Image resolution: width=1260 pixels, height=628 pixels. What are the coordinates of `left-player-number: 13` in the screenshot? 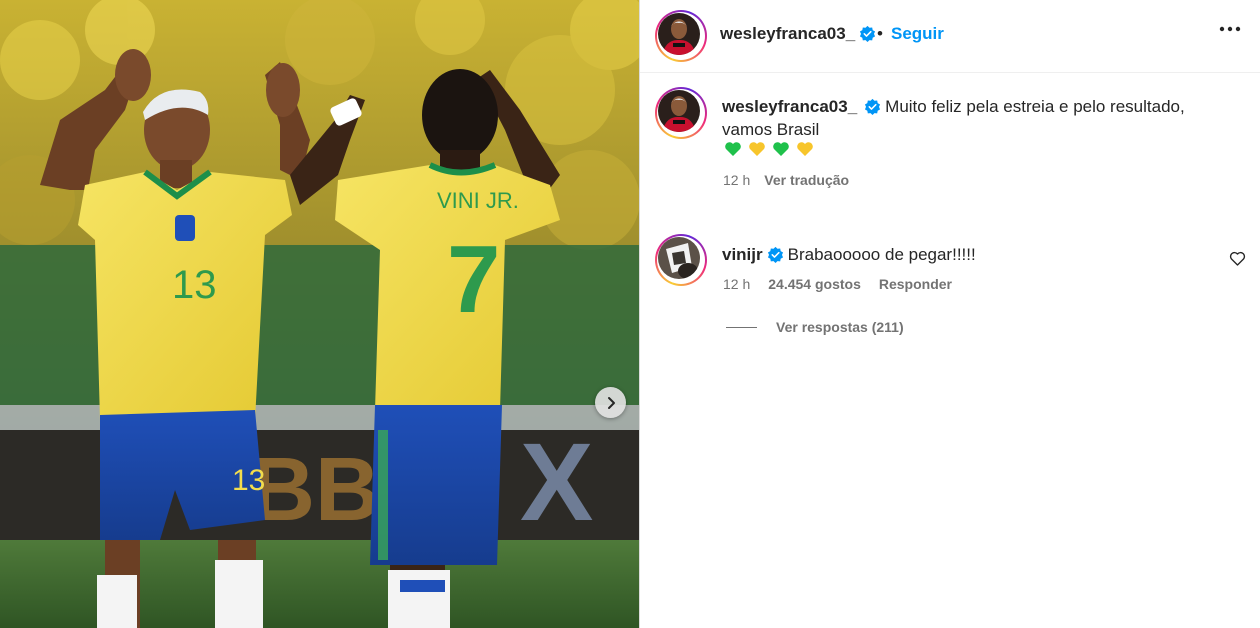 It's located at (194, 285).